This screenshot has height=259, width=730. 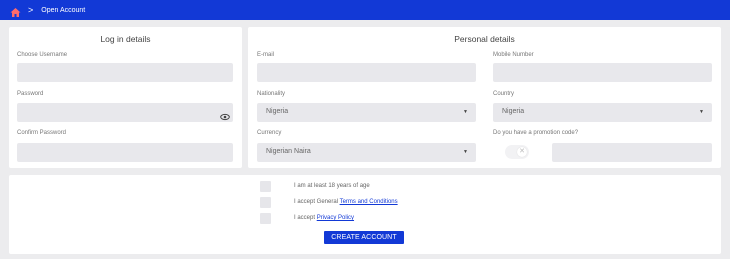 I want to click on terms-label: I accept General Terms and Conditions, so click(x=346, y=202).